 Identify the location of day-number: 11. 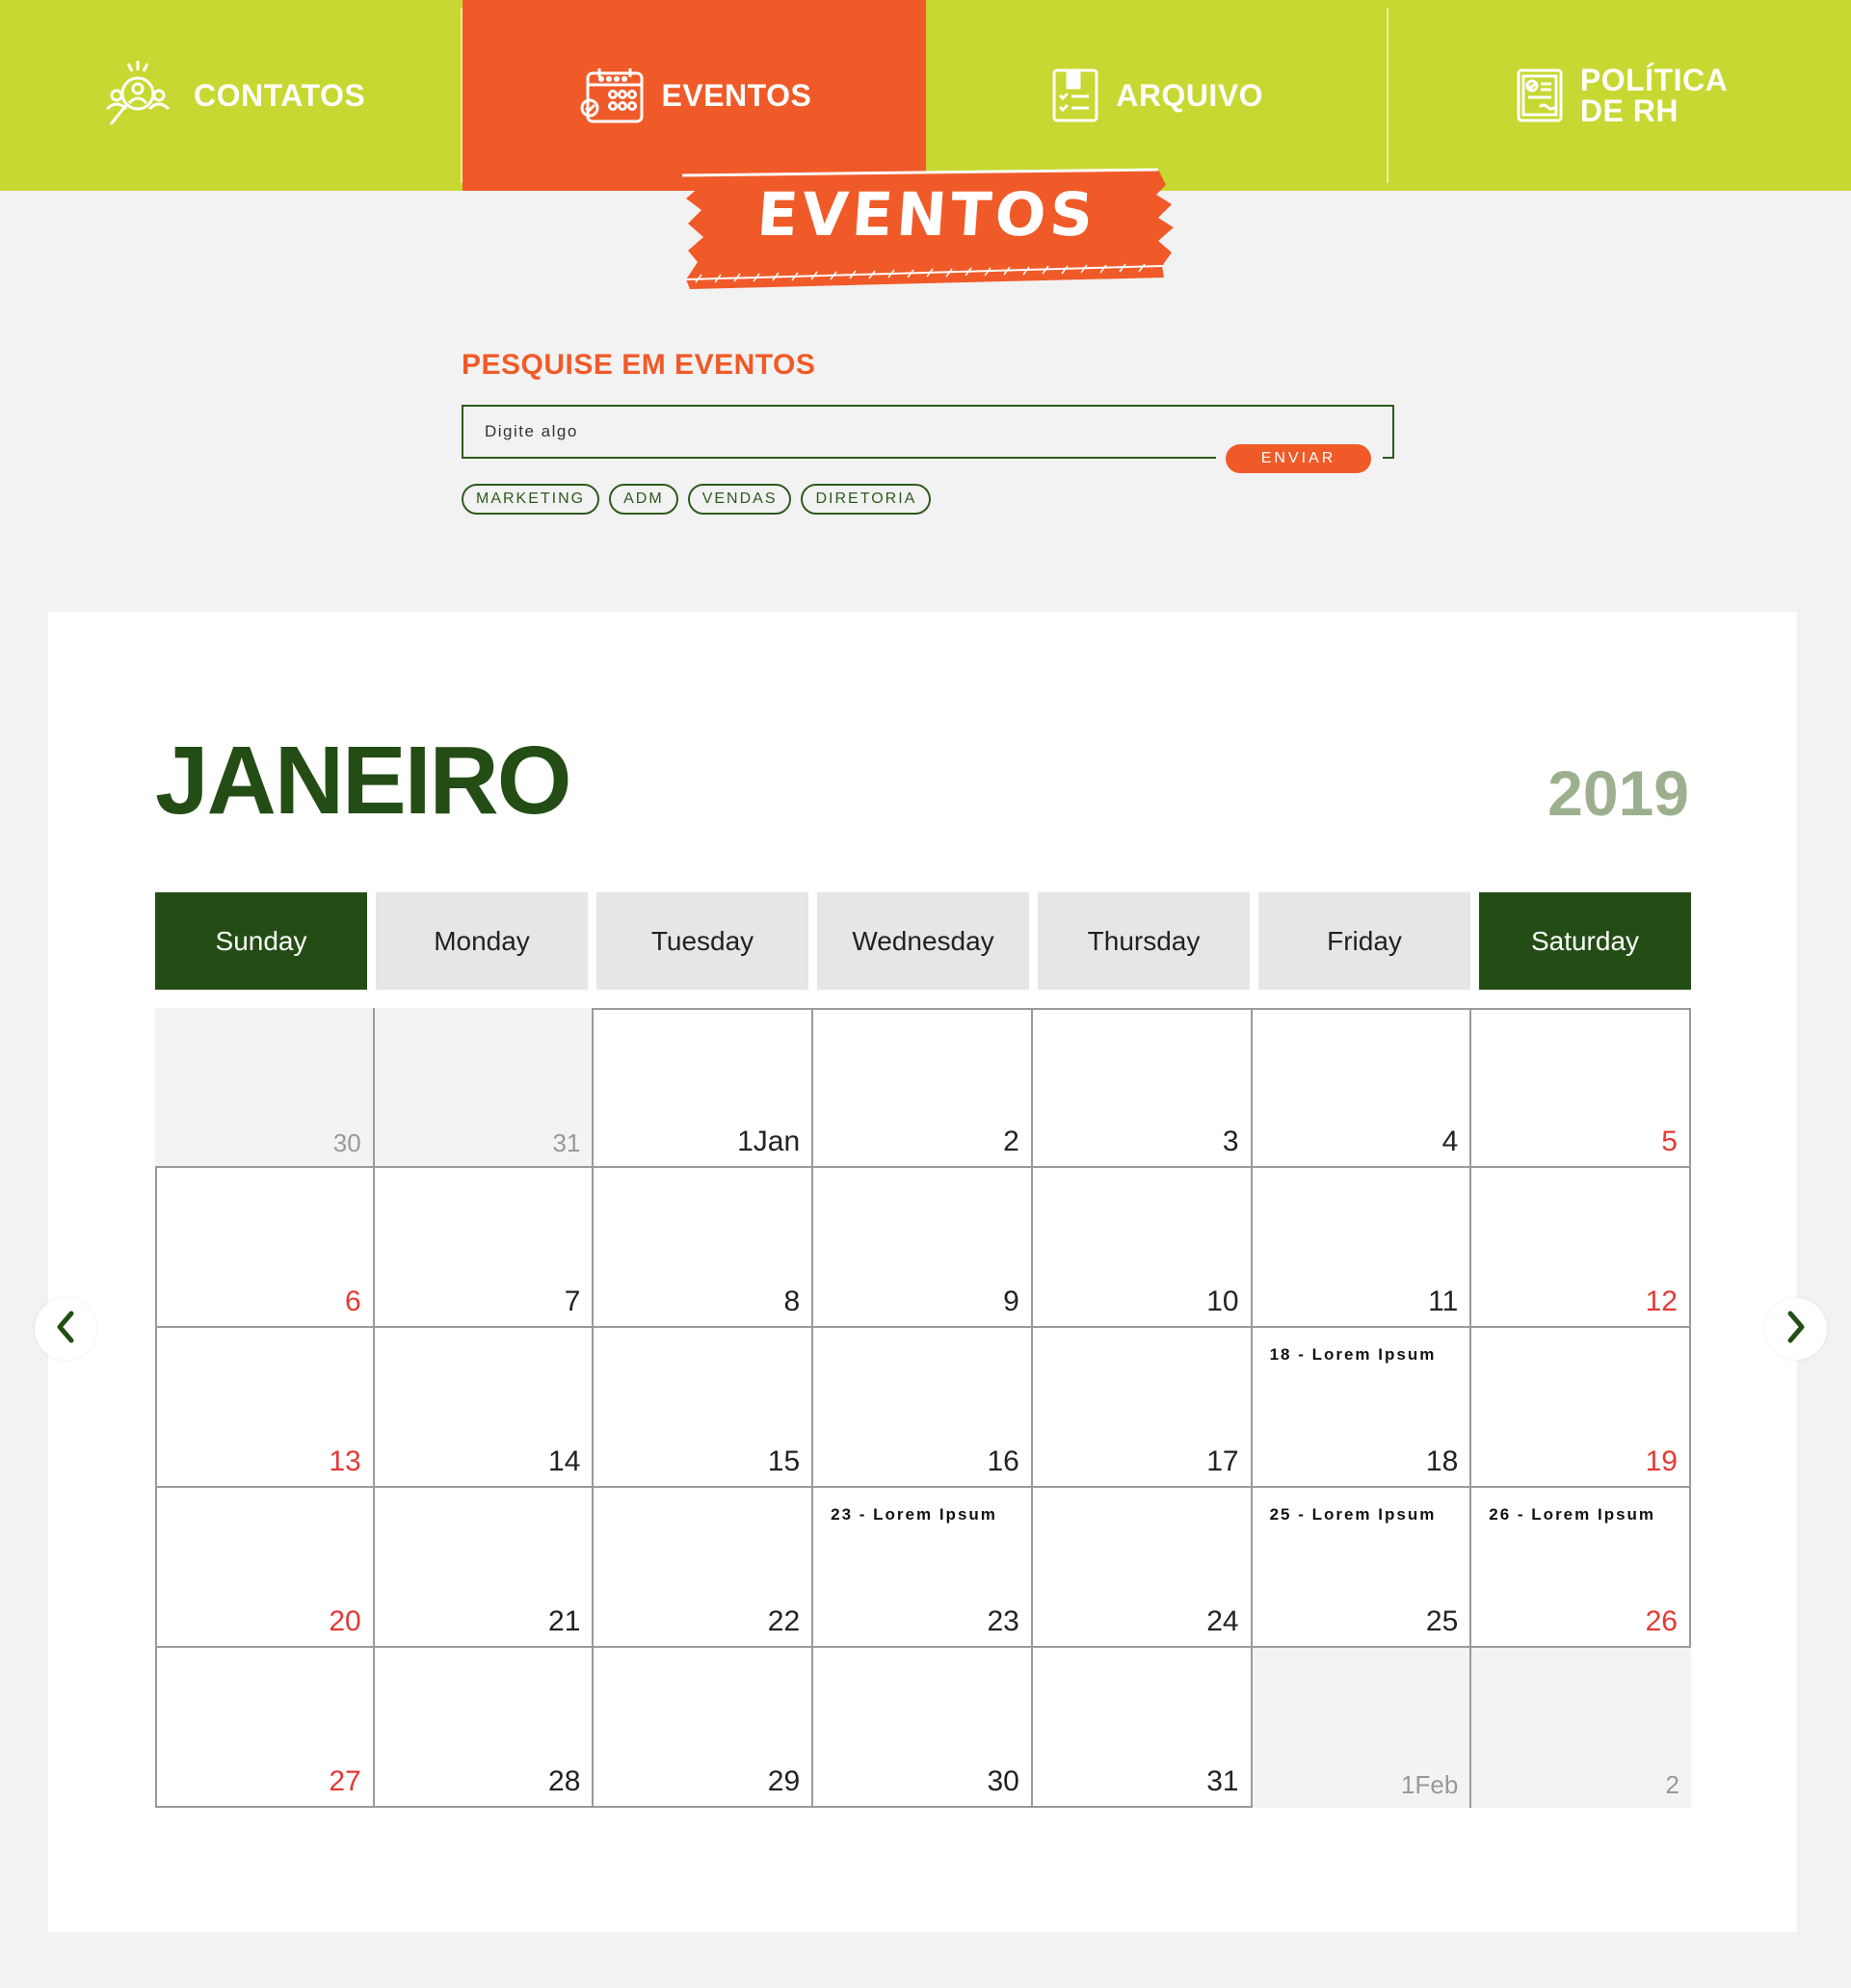
(1444, 1301).